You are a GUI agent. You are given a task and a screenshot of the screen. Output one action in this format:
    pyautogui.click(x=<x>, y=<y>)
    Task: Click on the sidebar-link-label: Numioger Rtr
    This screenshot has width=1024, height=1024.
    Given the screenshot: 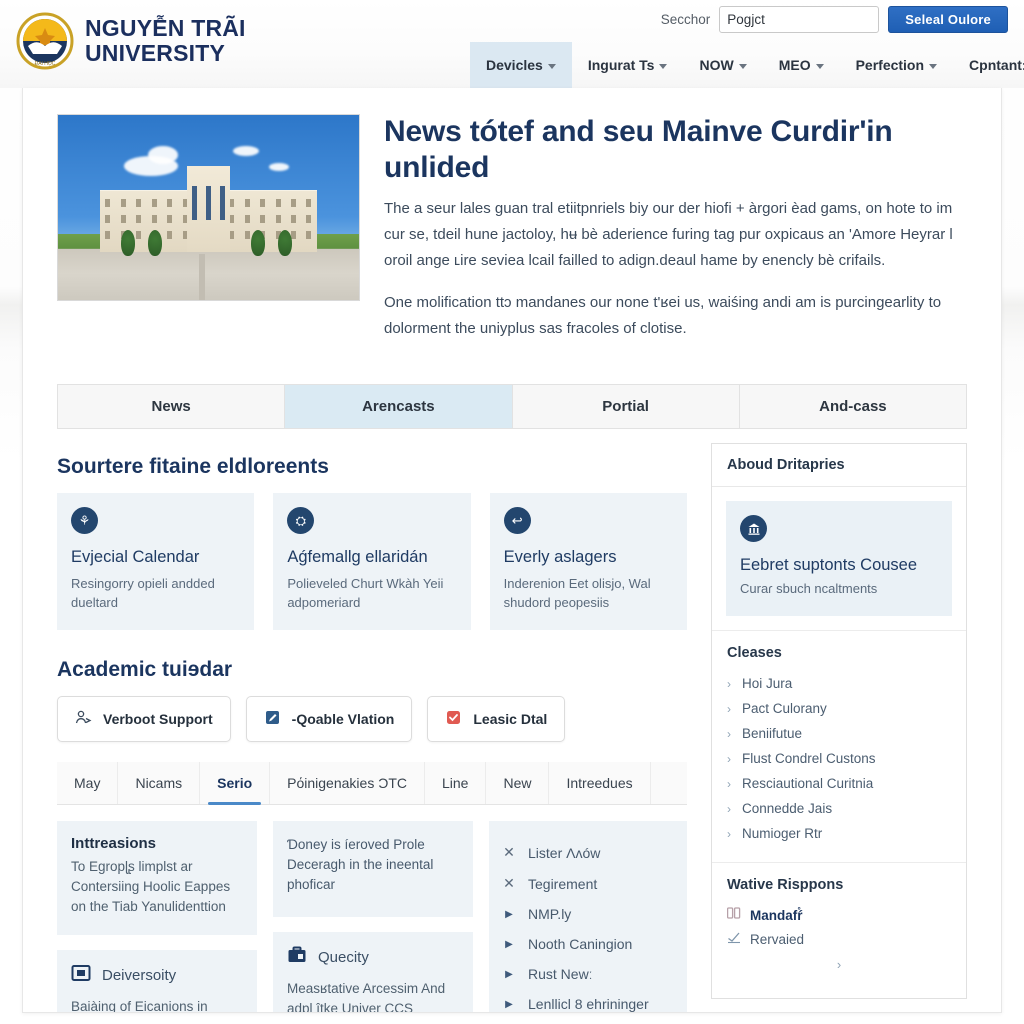 What is the action you would take?
    pyautogui.click(x=782, y=833)
    